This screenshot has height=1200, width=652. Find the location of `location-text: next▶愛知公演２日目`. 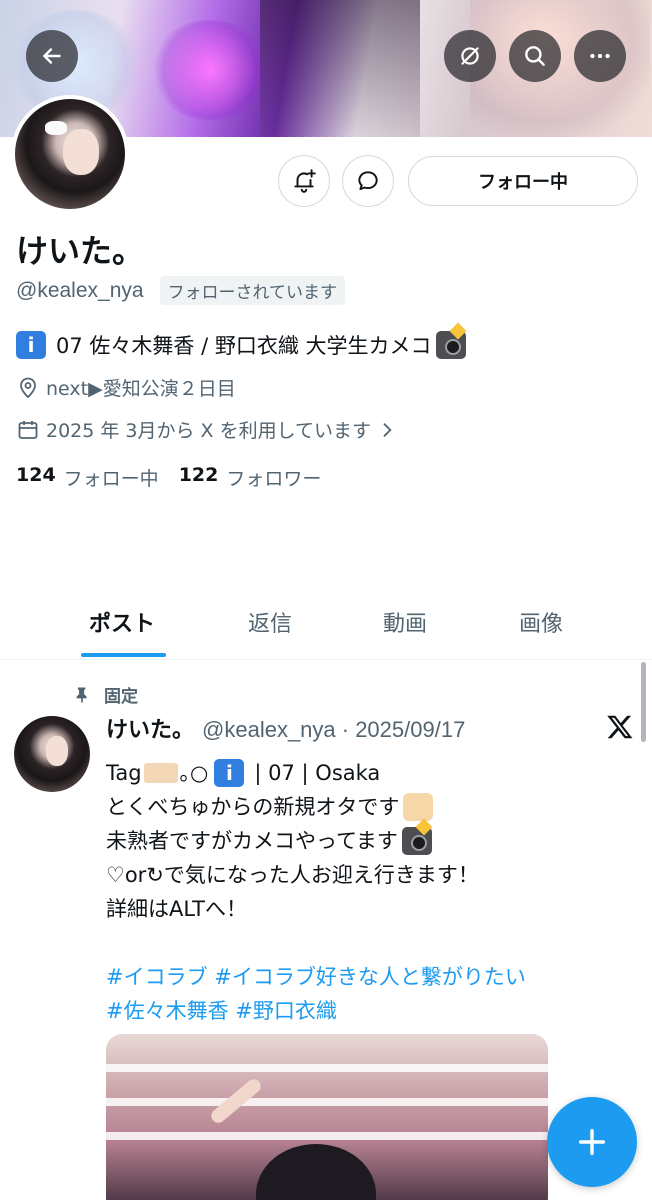

location-text: next▶愛知公演２日目 is located at coordinates (141, 389).